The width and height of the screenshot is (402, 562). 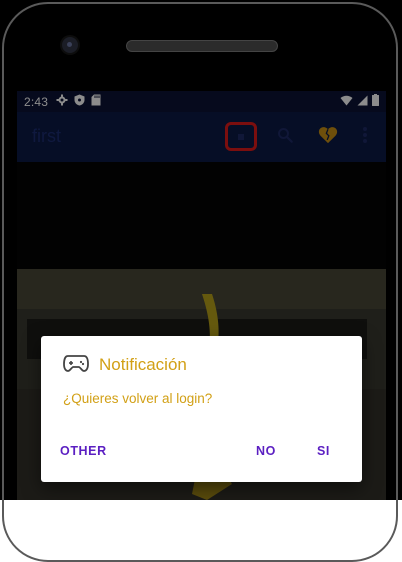 What do you see at coordinates (266, 451) in the screenshot?
I see `no-button: NO` at bounding box center [266, 451].